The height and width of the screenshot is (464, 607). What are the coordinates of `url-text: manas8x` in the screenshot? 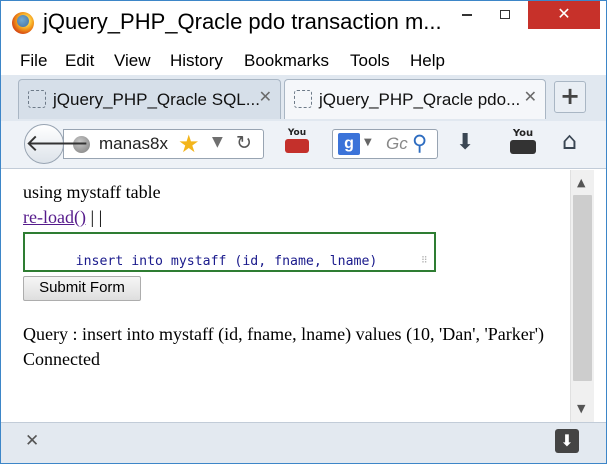 It's located at (133, 144).